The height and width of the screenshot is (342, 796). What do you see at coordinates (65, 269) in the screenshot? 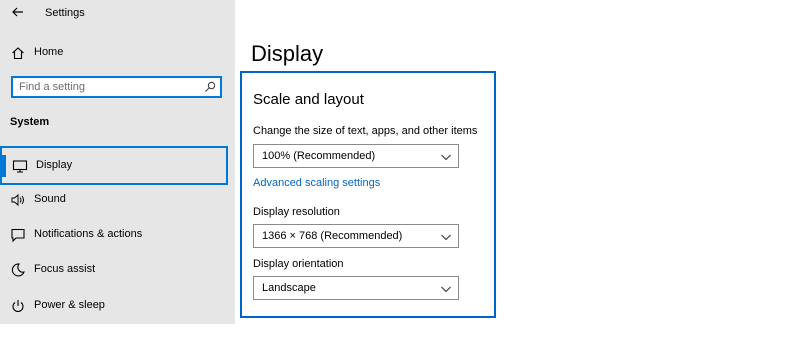
I see `sidebar-item-label: Focus assist` at bounding box center [65, 269].